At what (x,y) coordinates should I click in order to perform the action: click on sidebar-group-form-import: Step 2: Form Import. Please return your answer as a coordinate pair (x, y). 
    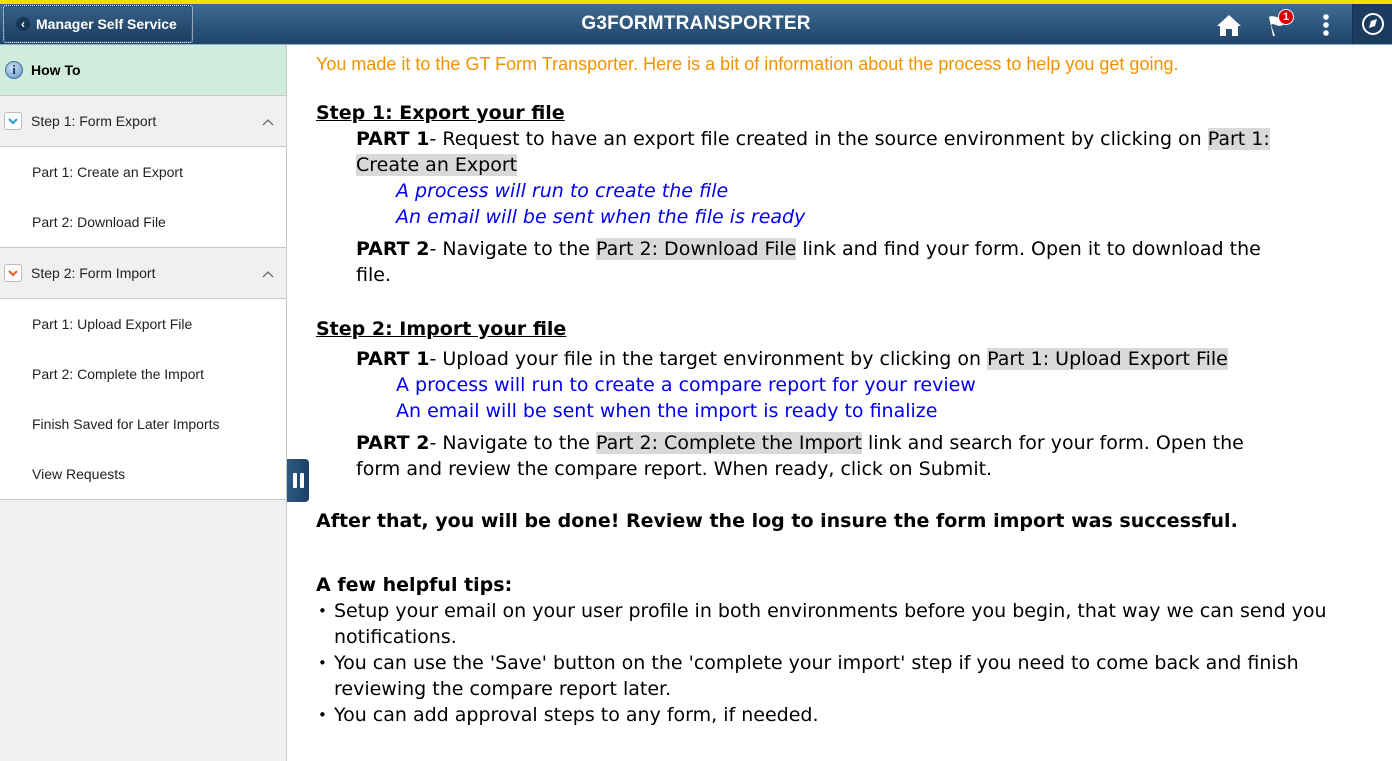
    Looking at the image, I should click on (143, 273).